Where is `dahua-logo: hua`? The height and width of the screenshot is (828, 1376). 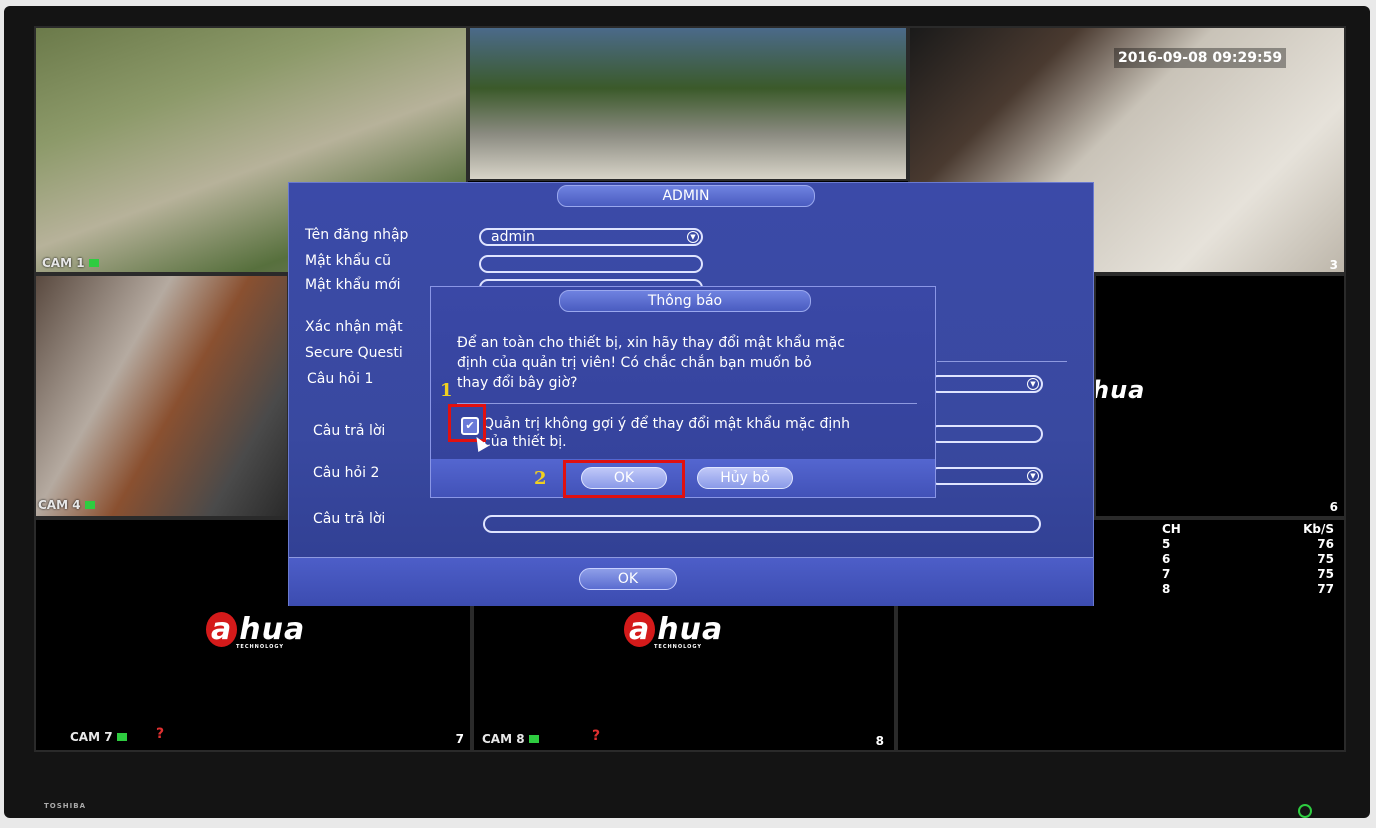
dahua-logo: hua is located at coordinates (1120, 390).